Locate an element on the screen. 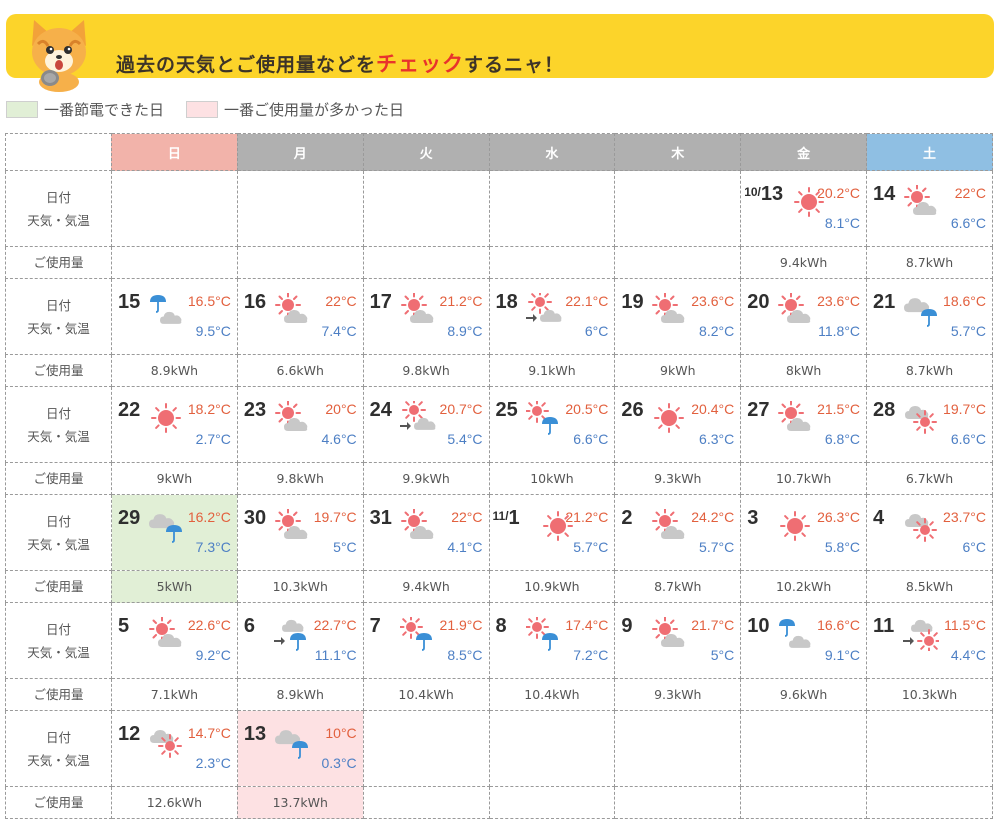  high-temp: 22.1°C is located at coordinates (587, 301).